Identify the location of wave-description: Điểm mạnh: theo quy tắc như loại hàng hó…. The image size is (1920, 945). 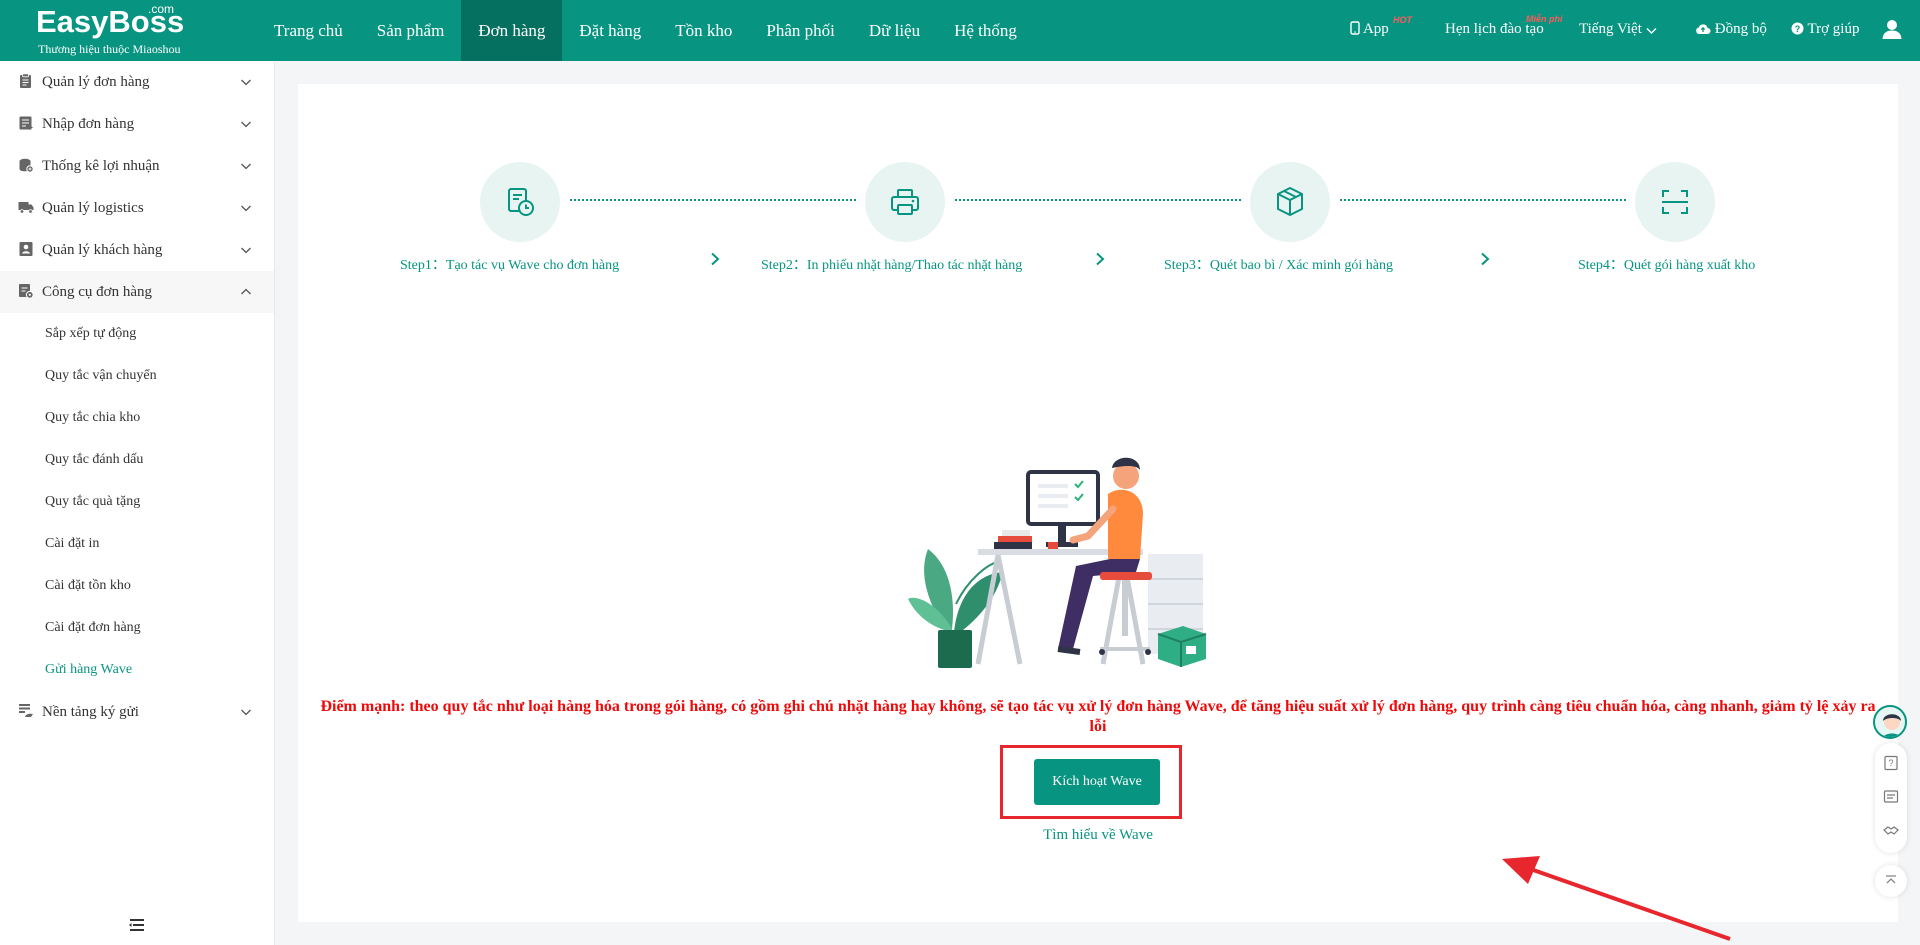
(1098, 716).